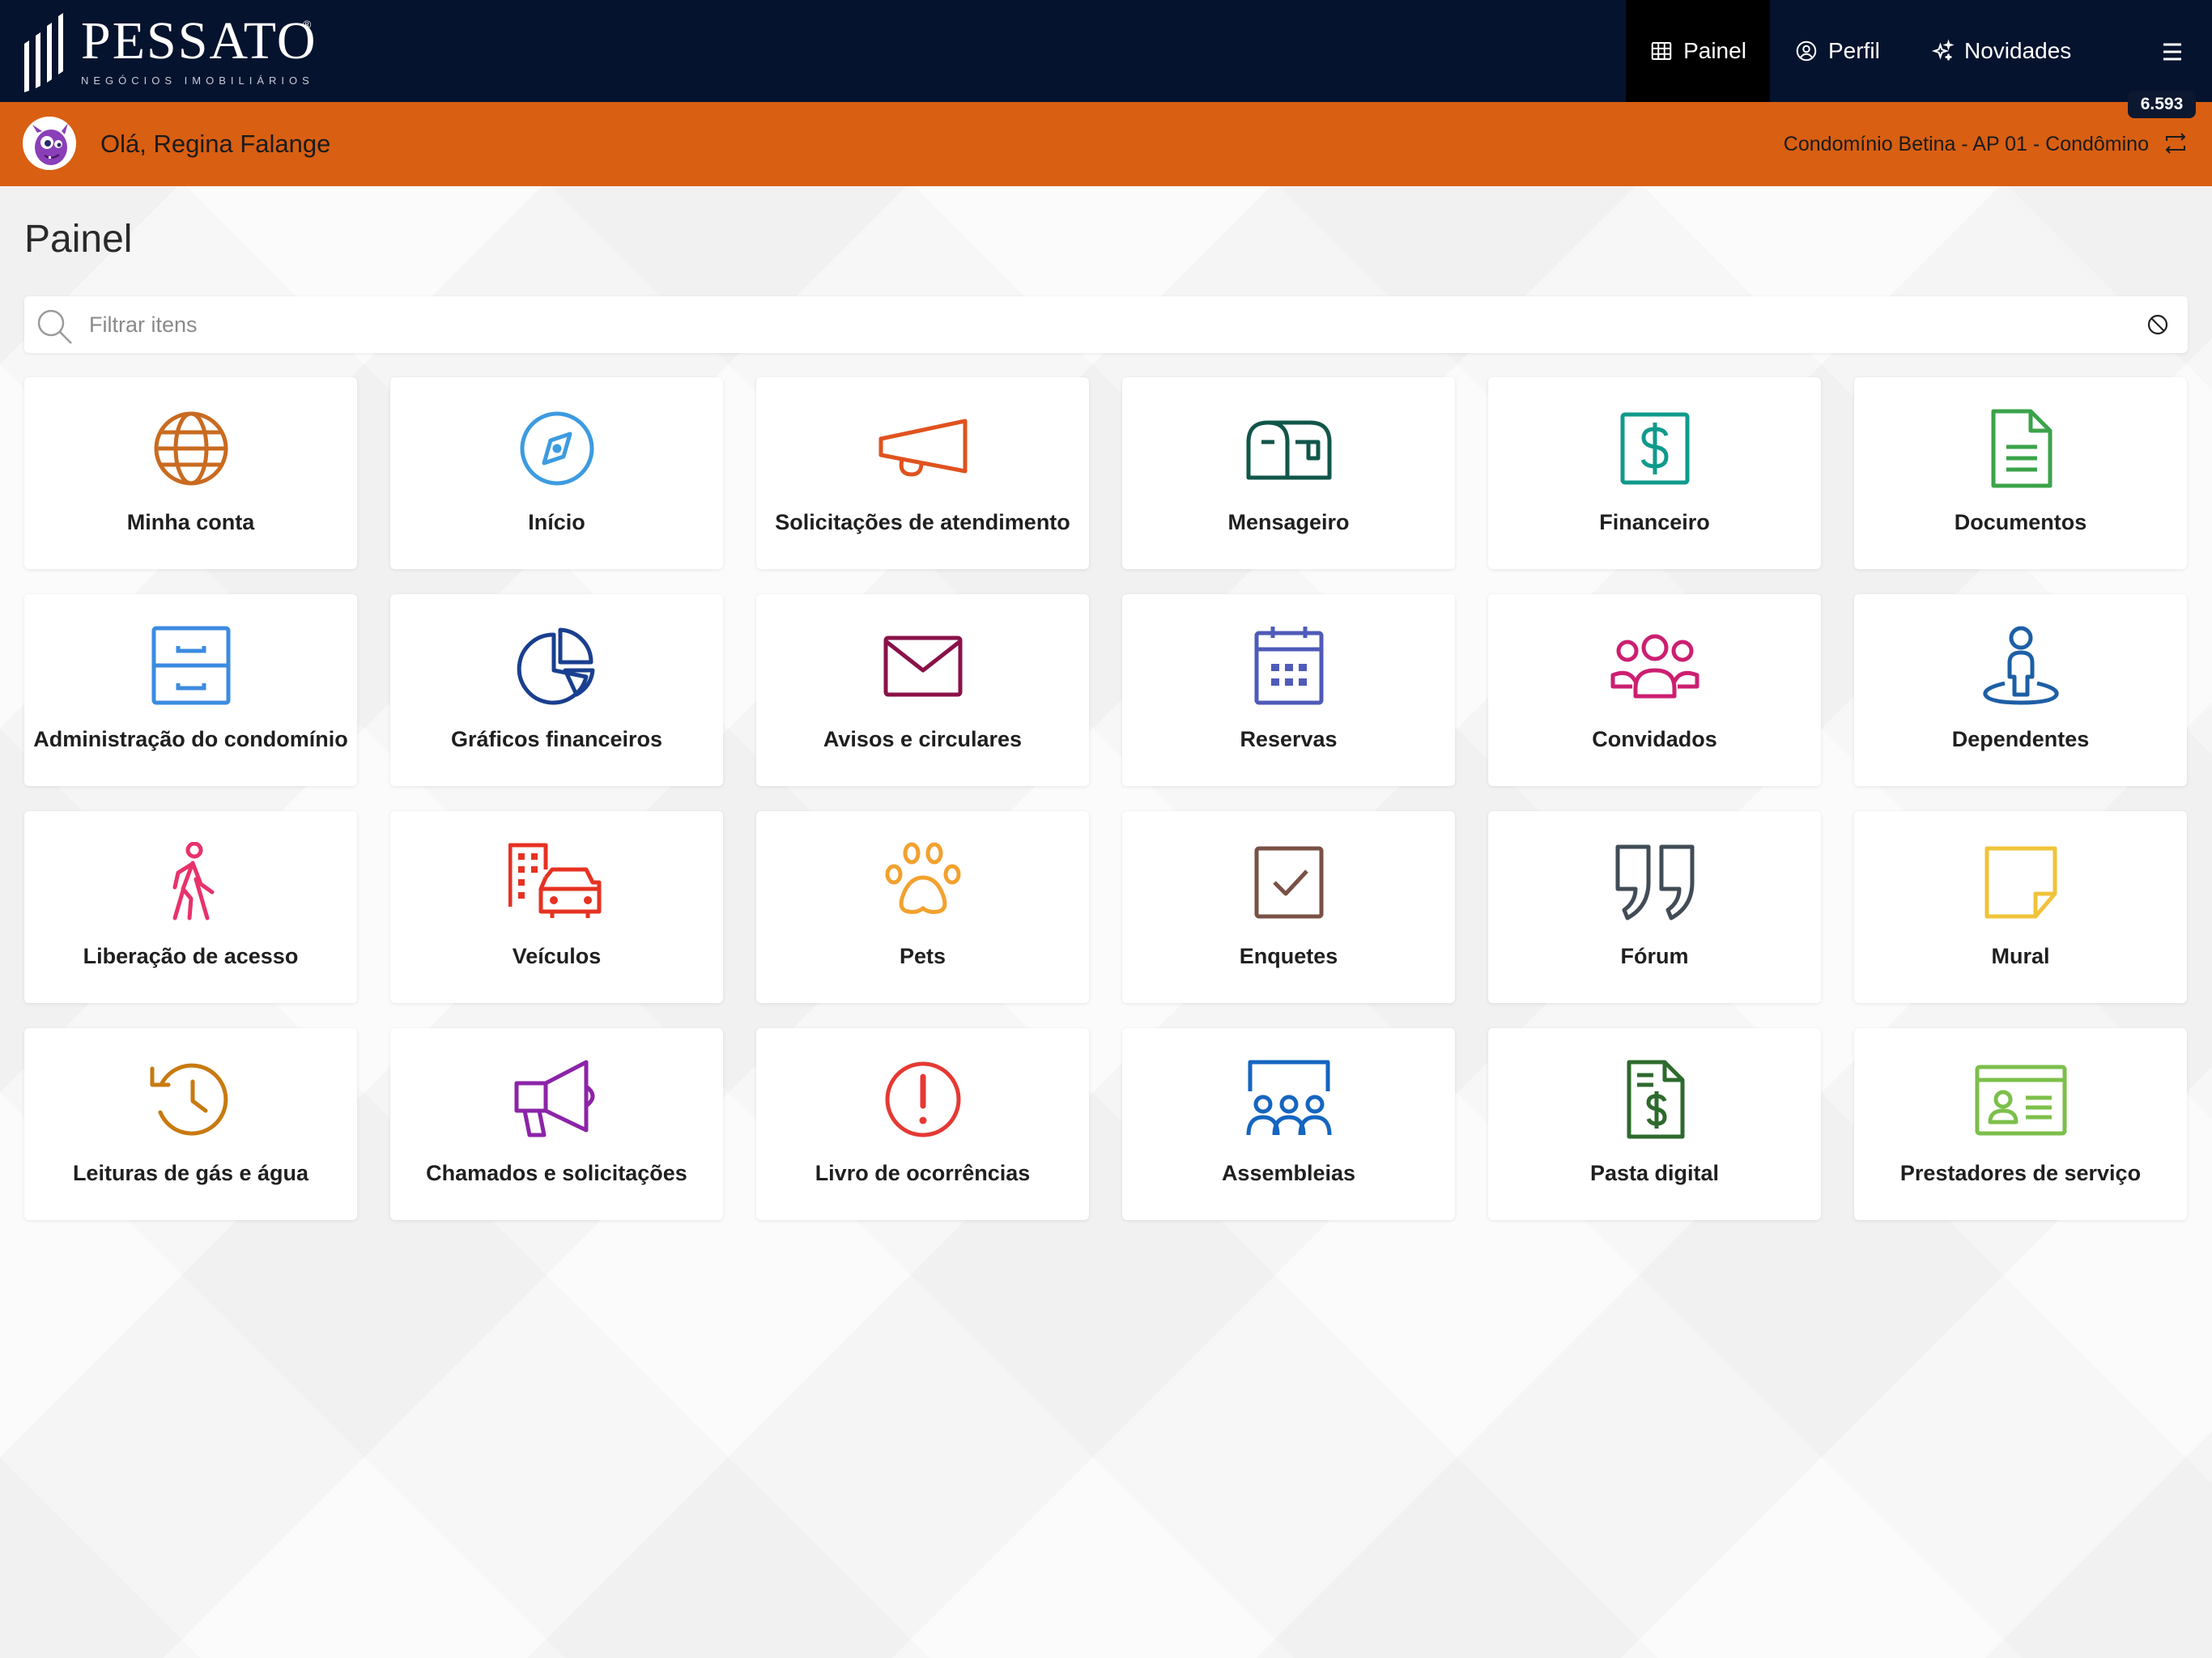  I want to click on swap-unit-icon, so click(2176, 143).